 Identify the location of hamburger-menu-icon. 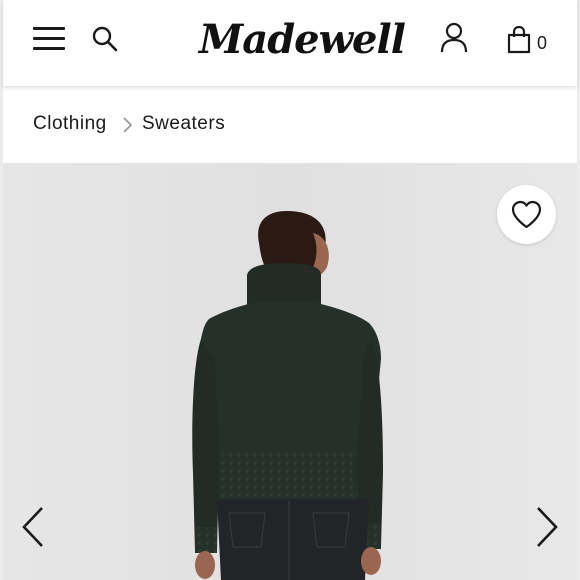
(49, 39).